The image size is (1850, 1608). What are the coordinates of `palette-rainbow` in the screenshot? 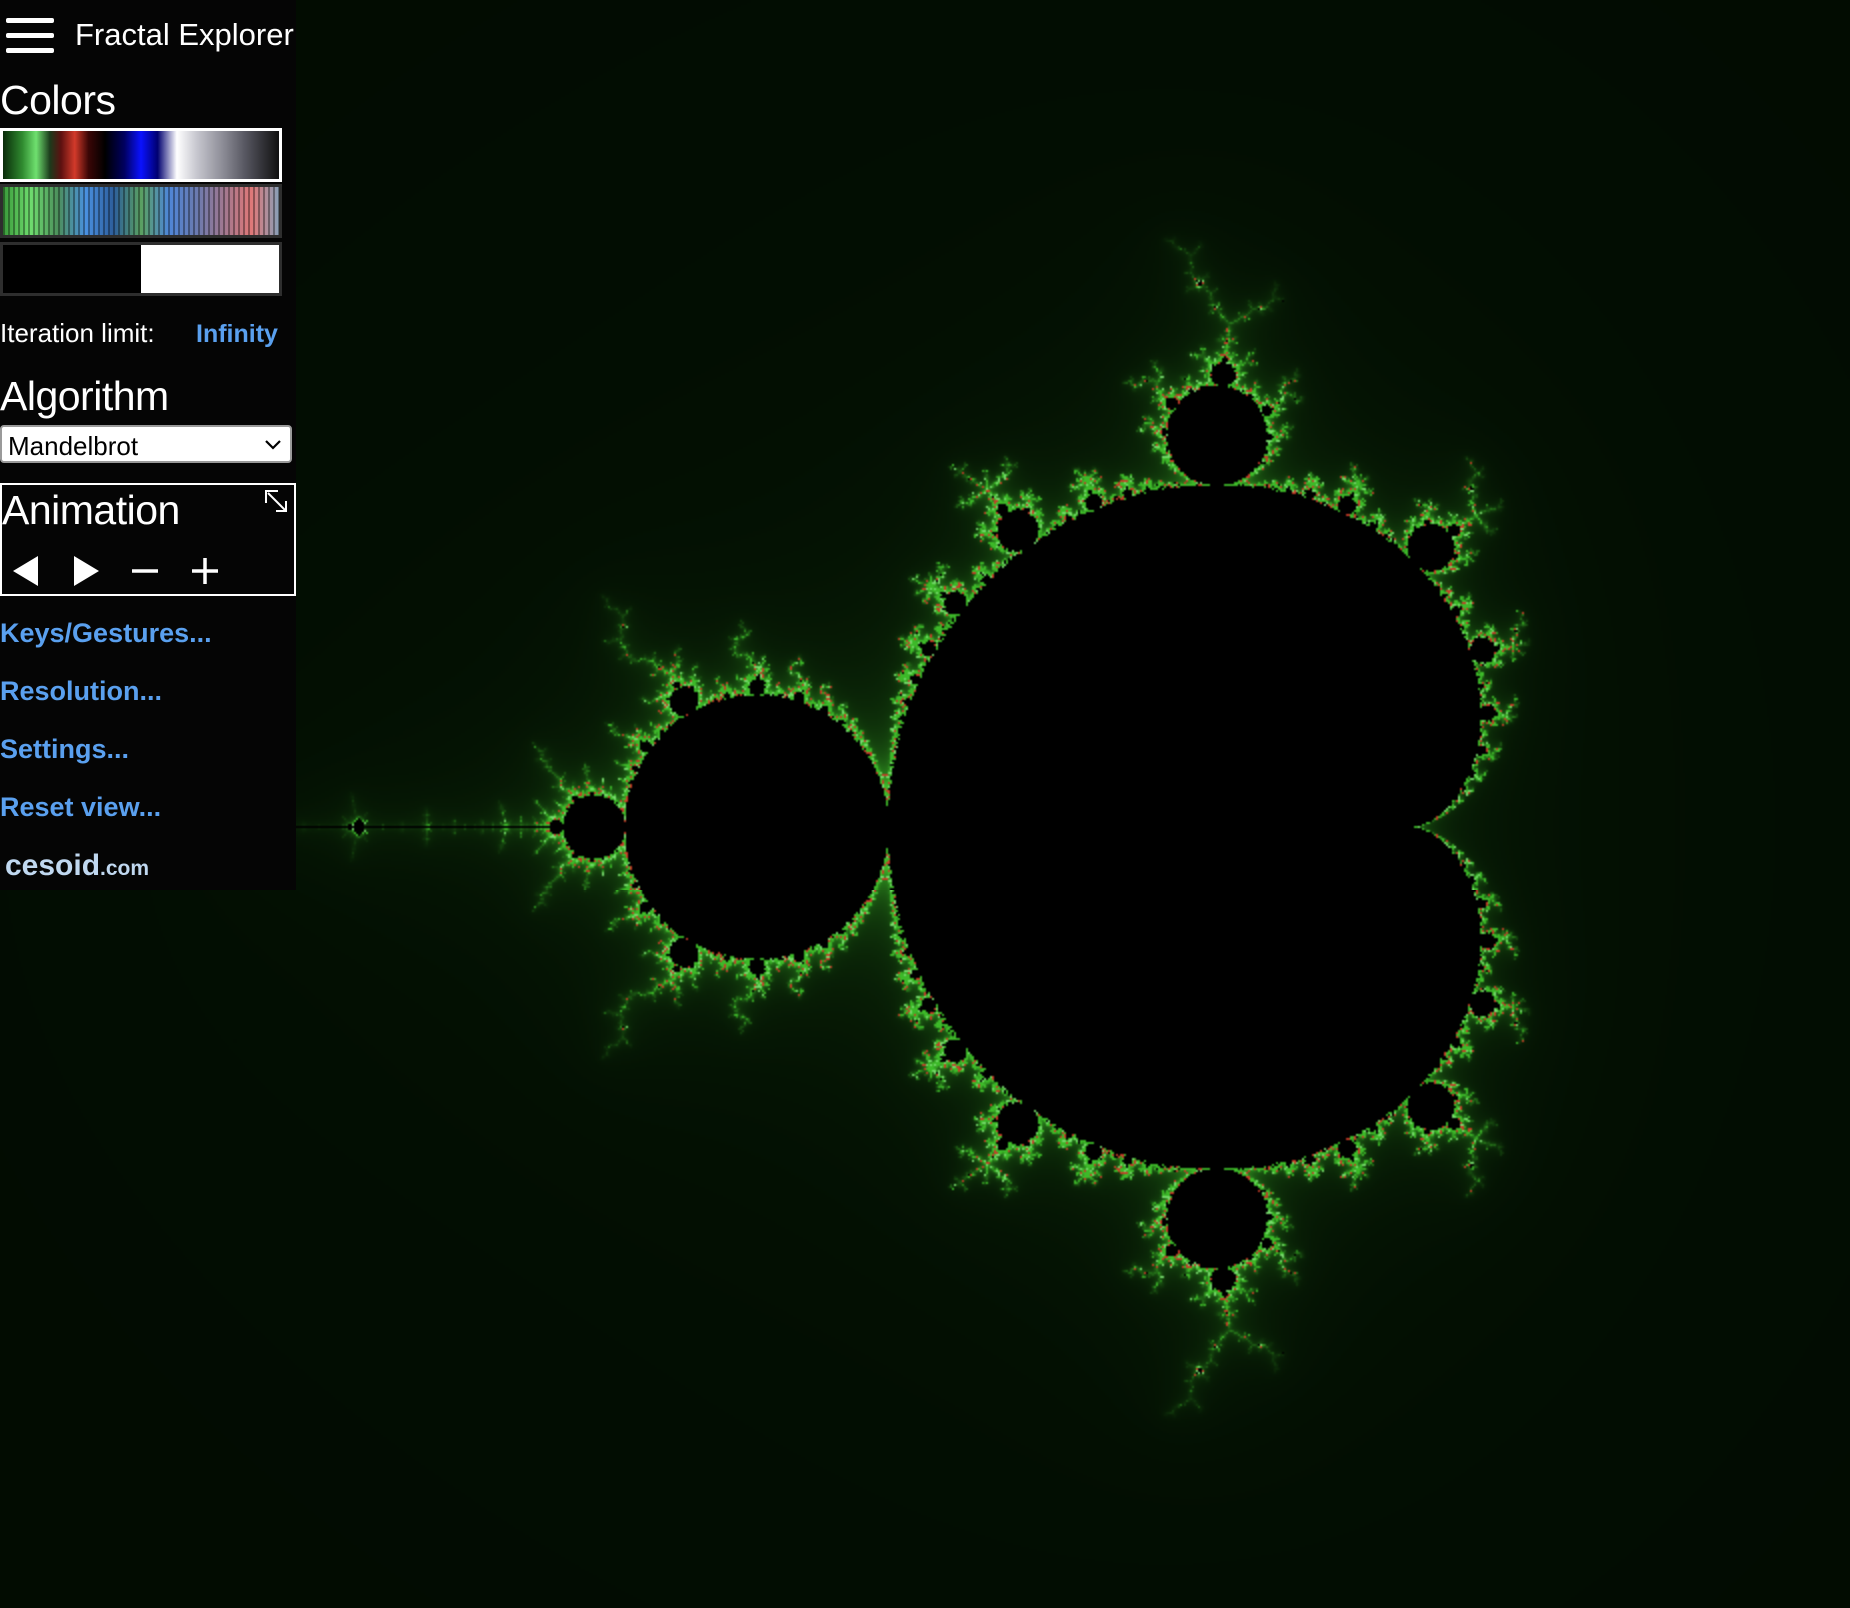 It's located at (141, 155).